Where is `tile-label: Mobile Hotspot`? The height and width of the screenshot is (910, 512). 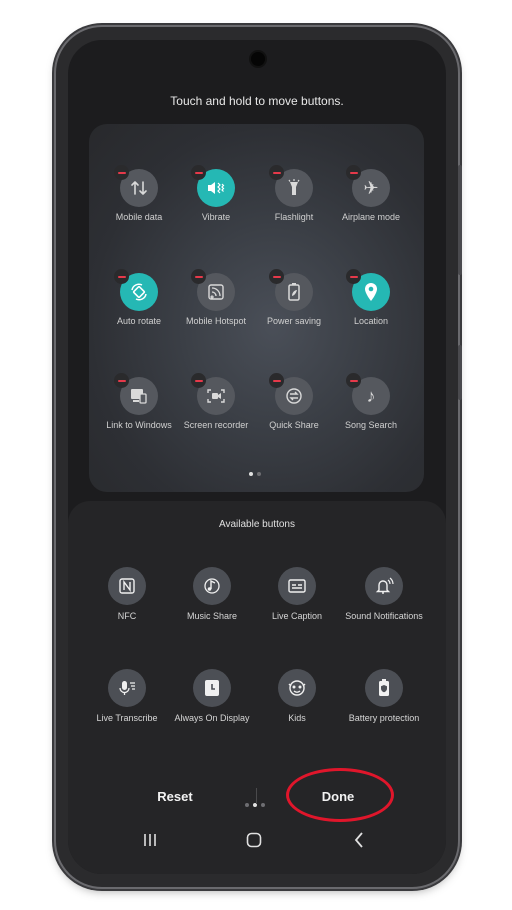 tile-label: Mobile Hotspot is located at coordinates (216, 321).